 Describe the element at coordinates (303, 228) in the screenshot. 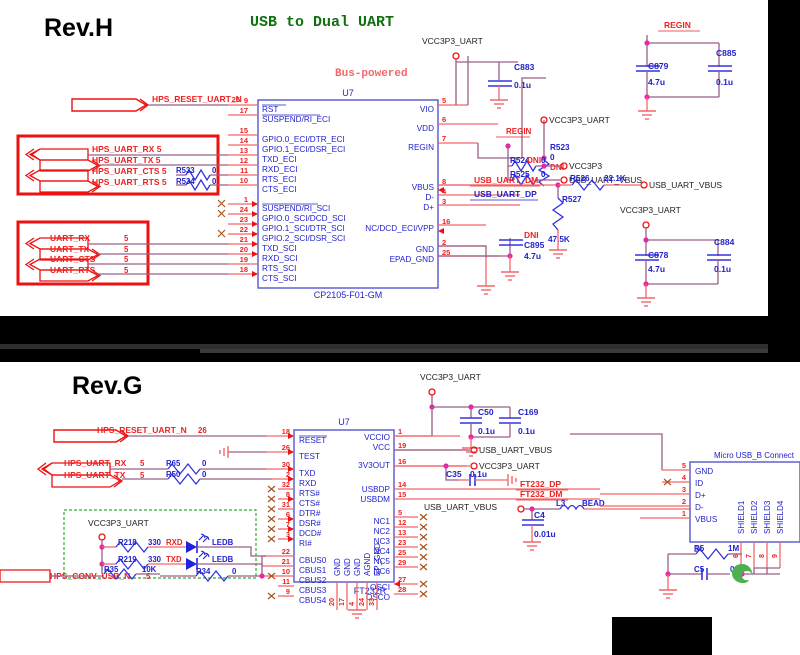

I see `svg-text: GPIO.1_SCI/DTR_SCI` at that location.